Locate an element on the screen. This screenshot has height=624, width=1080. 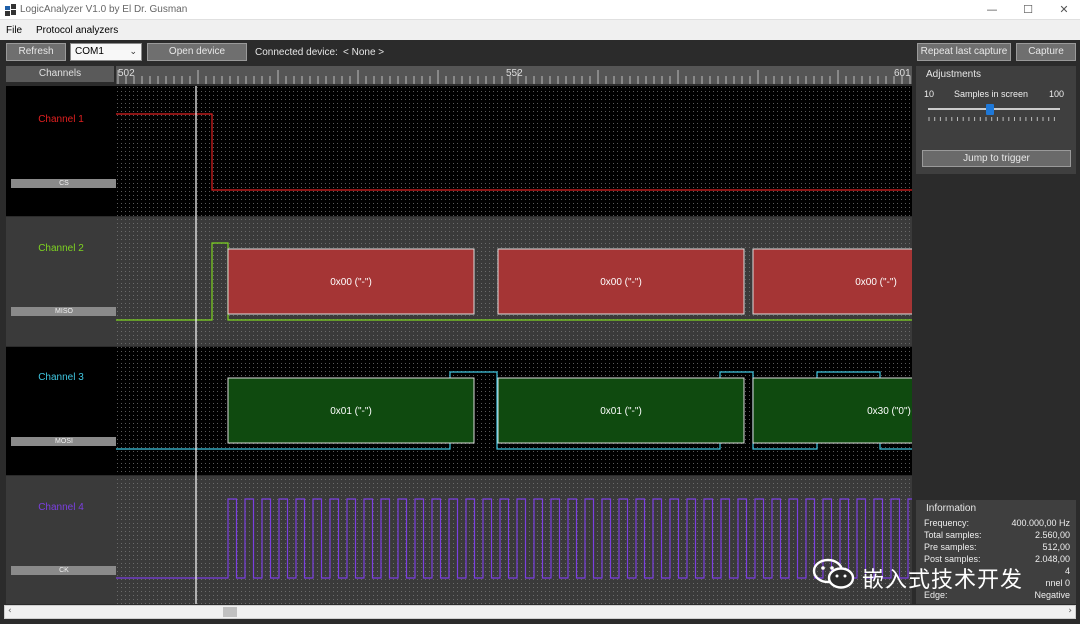
samples-max-label: 100 is located at coordinates (1057, 94).